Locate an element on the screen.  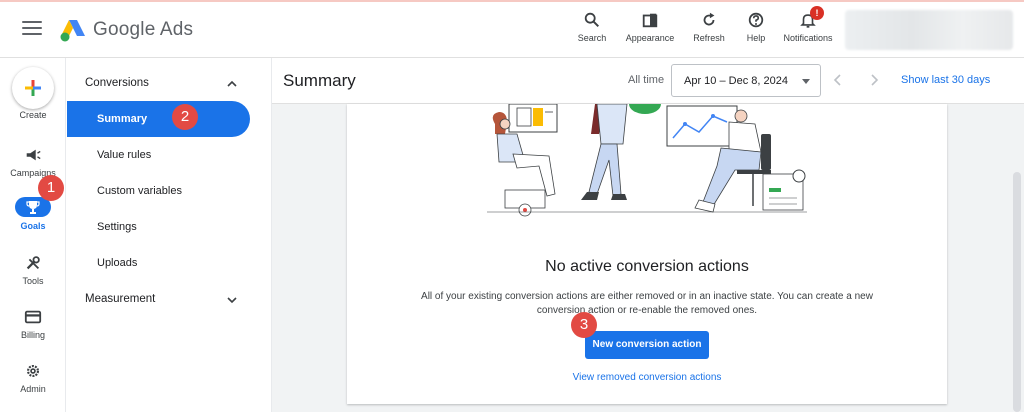
step-marker-3: 3 is located at coordinates (584, 325).